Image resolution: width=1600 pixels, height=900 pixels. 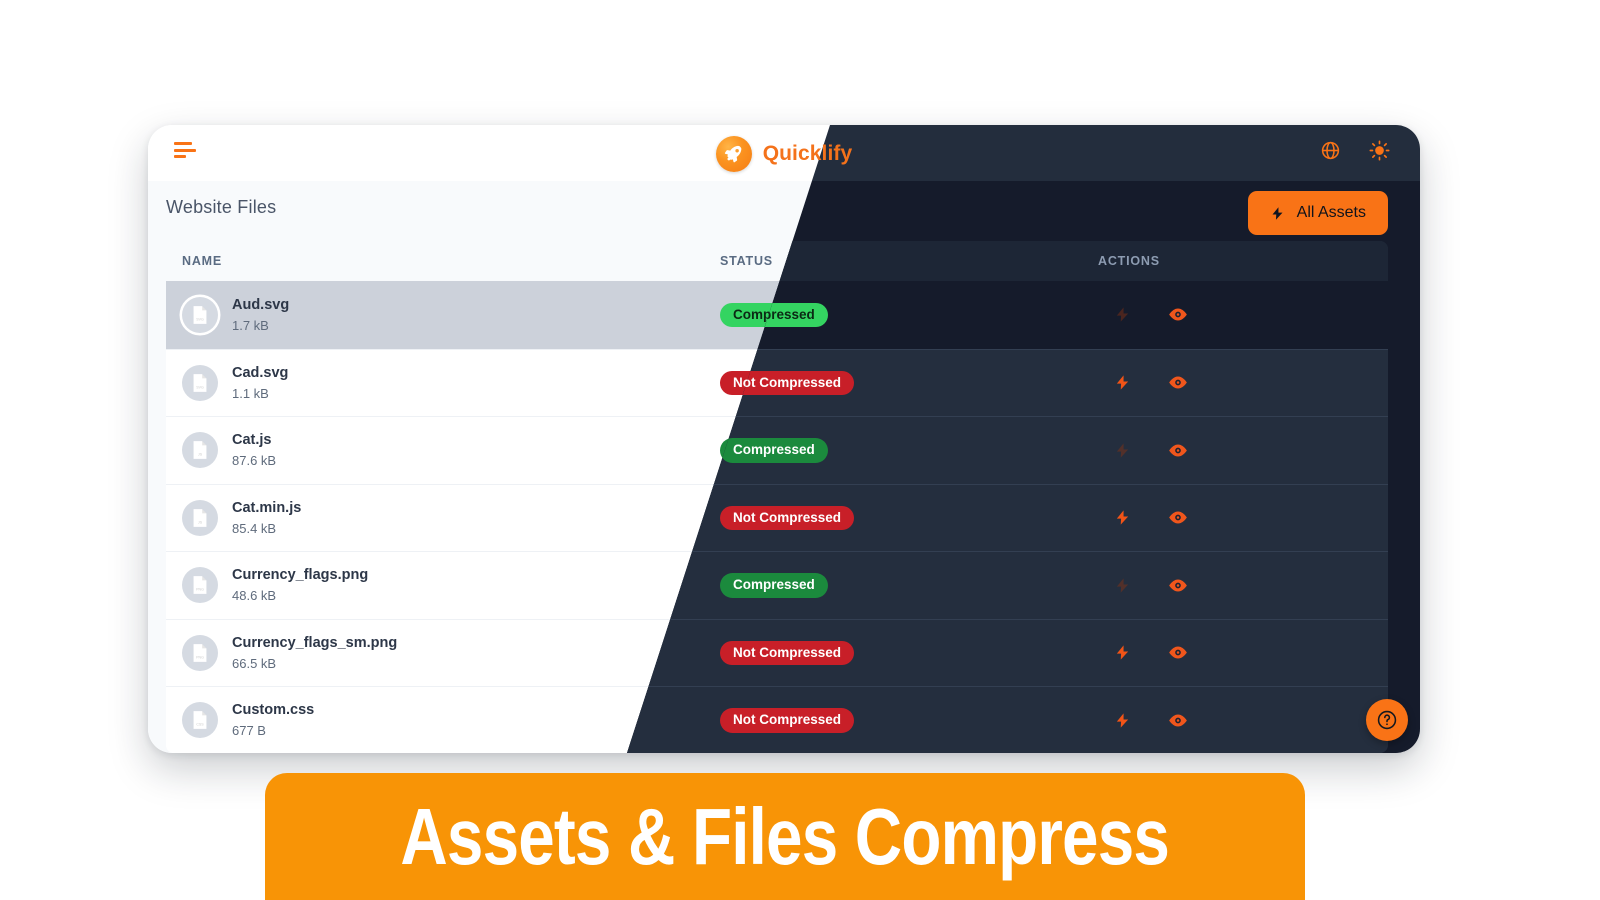 I want to click on file-size: 85.4 kB, so click(x=254, y=528).